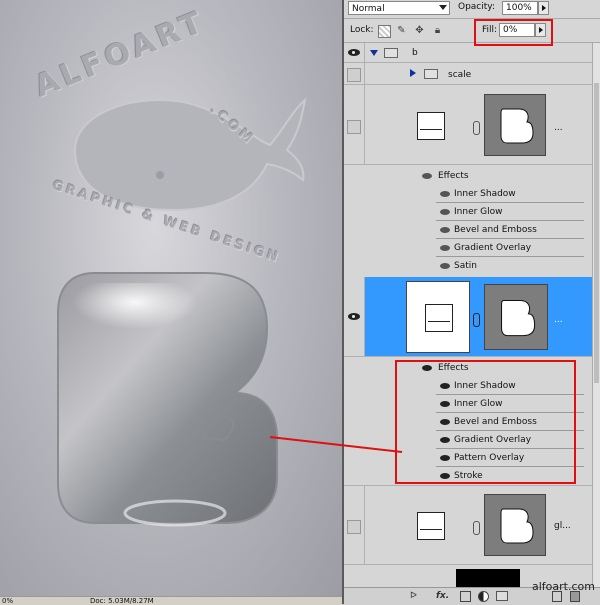  What do you see at coordinates (419, 30) in the screenshot?
I see `move-icon: ✥` at bounding box center [419, 30].